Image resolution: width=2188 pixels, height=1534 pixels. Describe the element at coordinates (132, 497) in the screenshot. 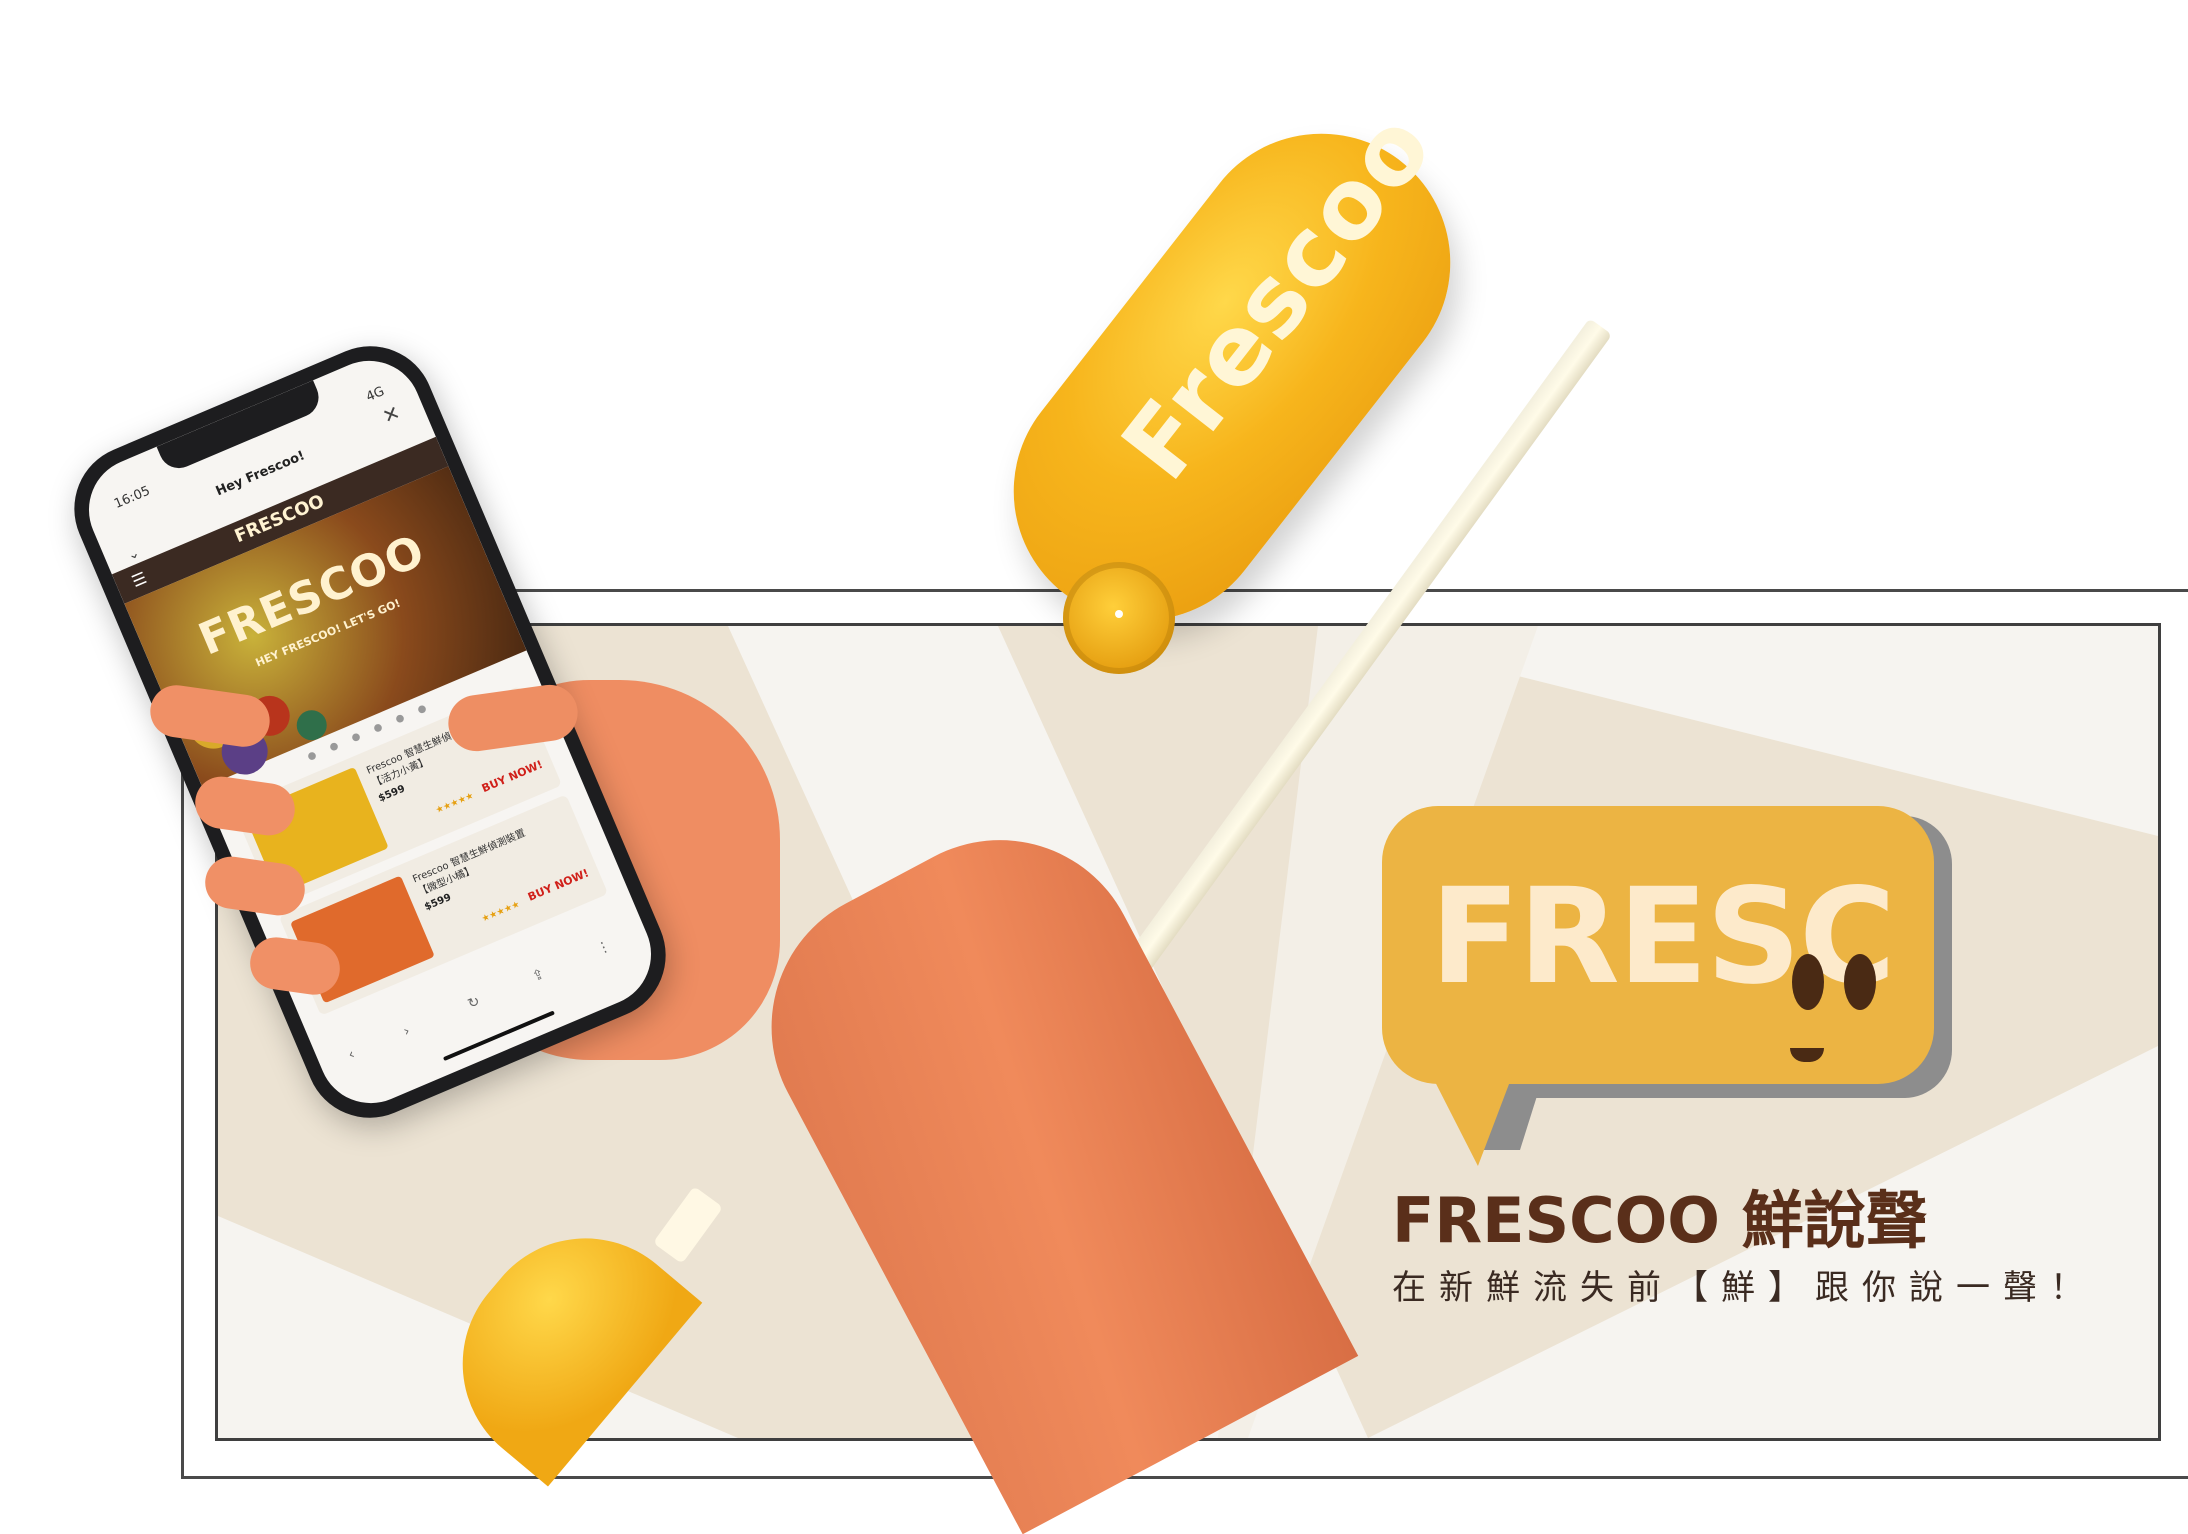

I see `status-time: 16:05` at that location.